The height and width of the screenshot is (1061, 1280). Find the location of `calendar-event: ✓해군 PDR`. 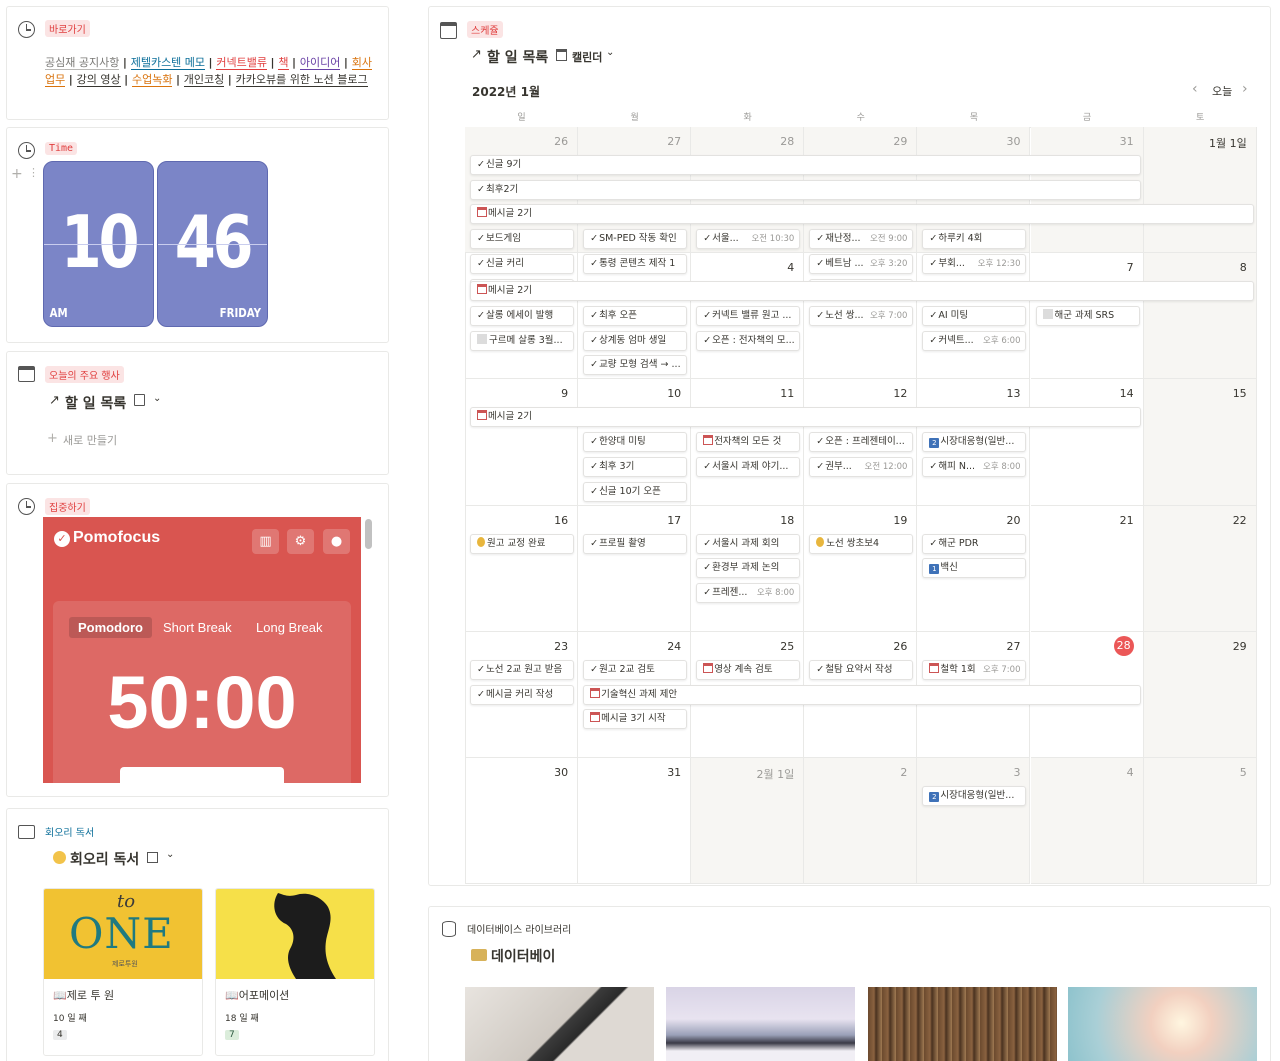

calendar-event: ✓해군 PDR is located at coordinates (974, 543).